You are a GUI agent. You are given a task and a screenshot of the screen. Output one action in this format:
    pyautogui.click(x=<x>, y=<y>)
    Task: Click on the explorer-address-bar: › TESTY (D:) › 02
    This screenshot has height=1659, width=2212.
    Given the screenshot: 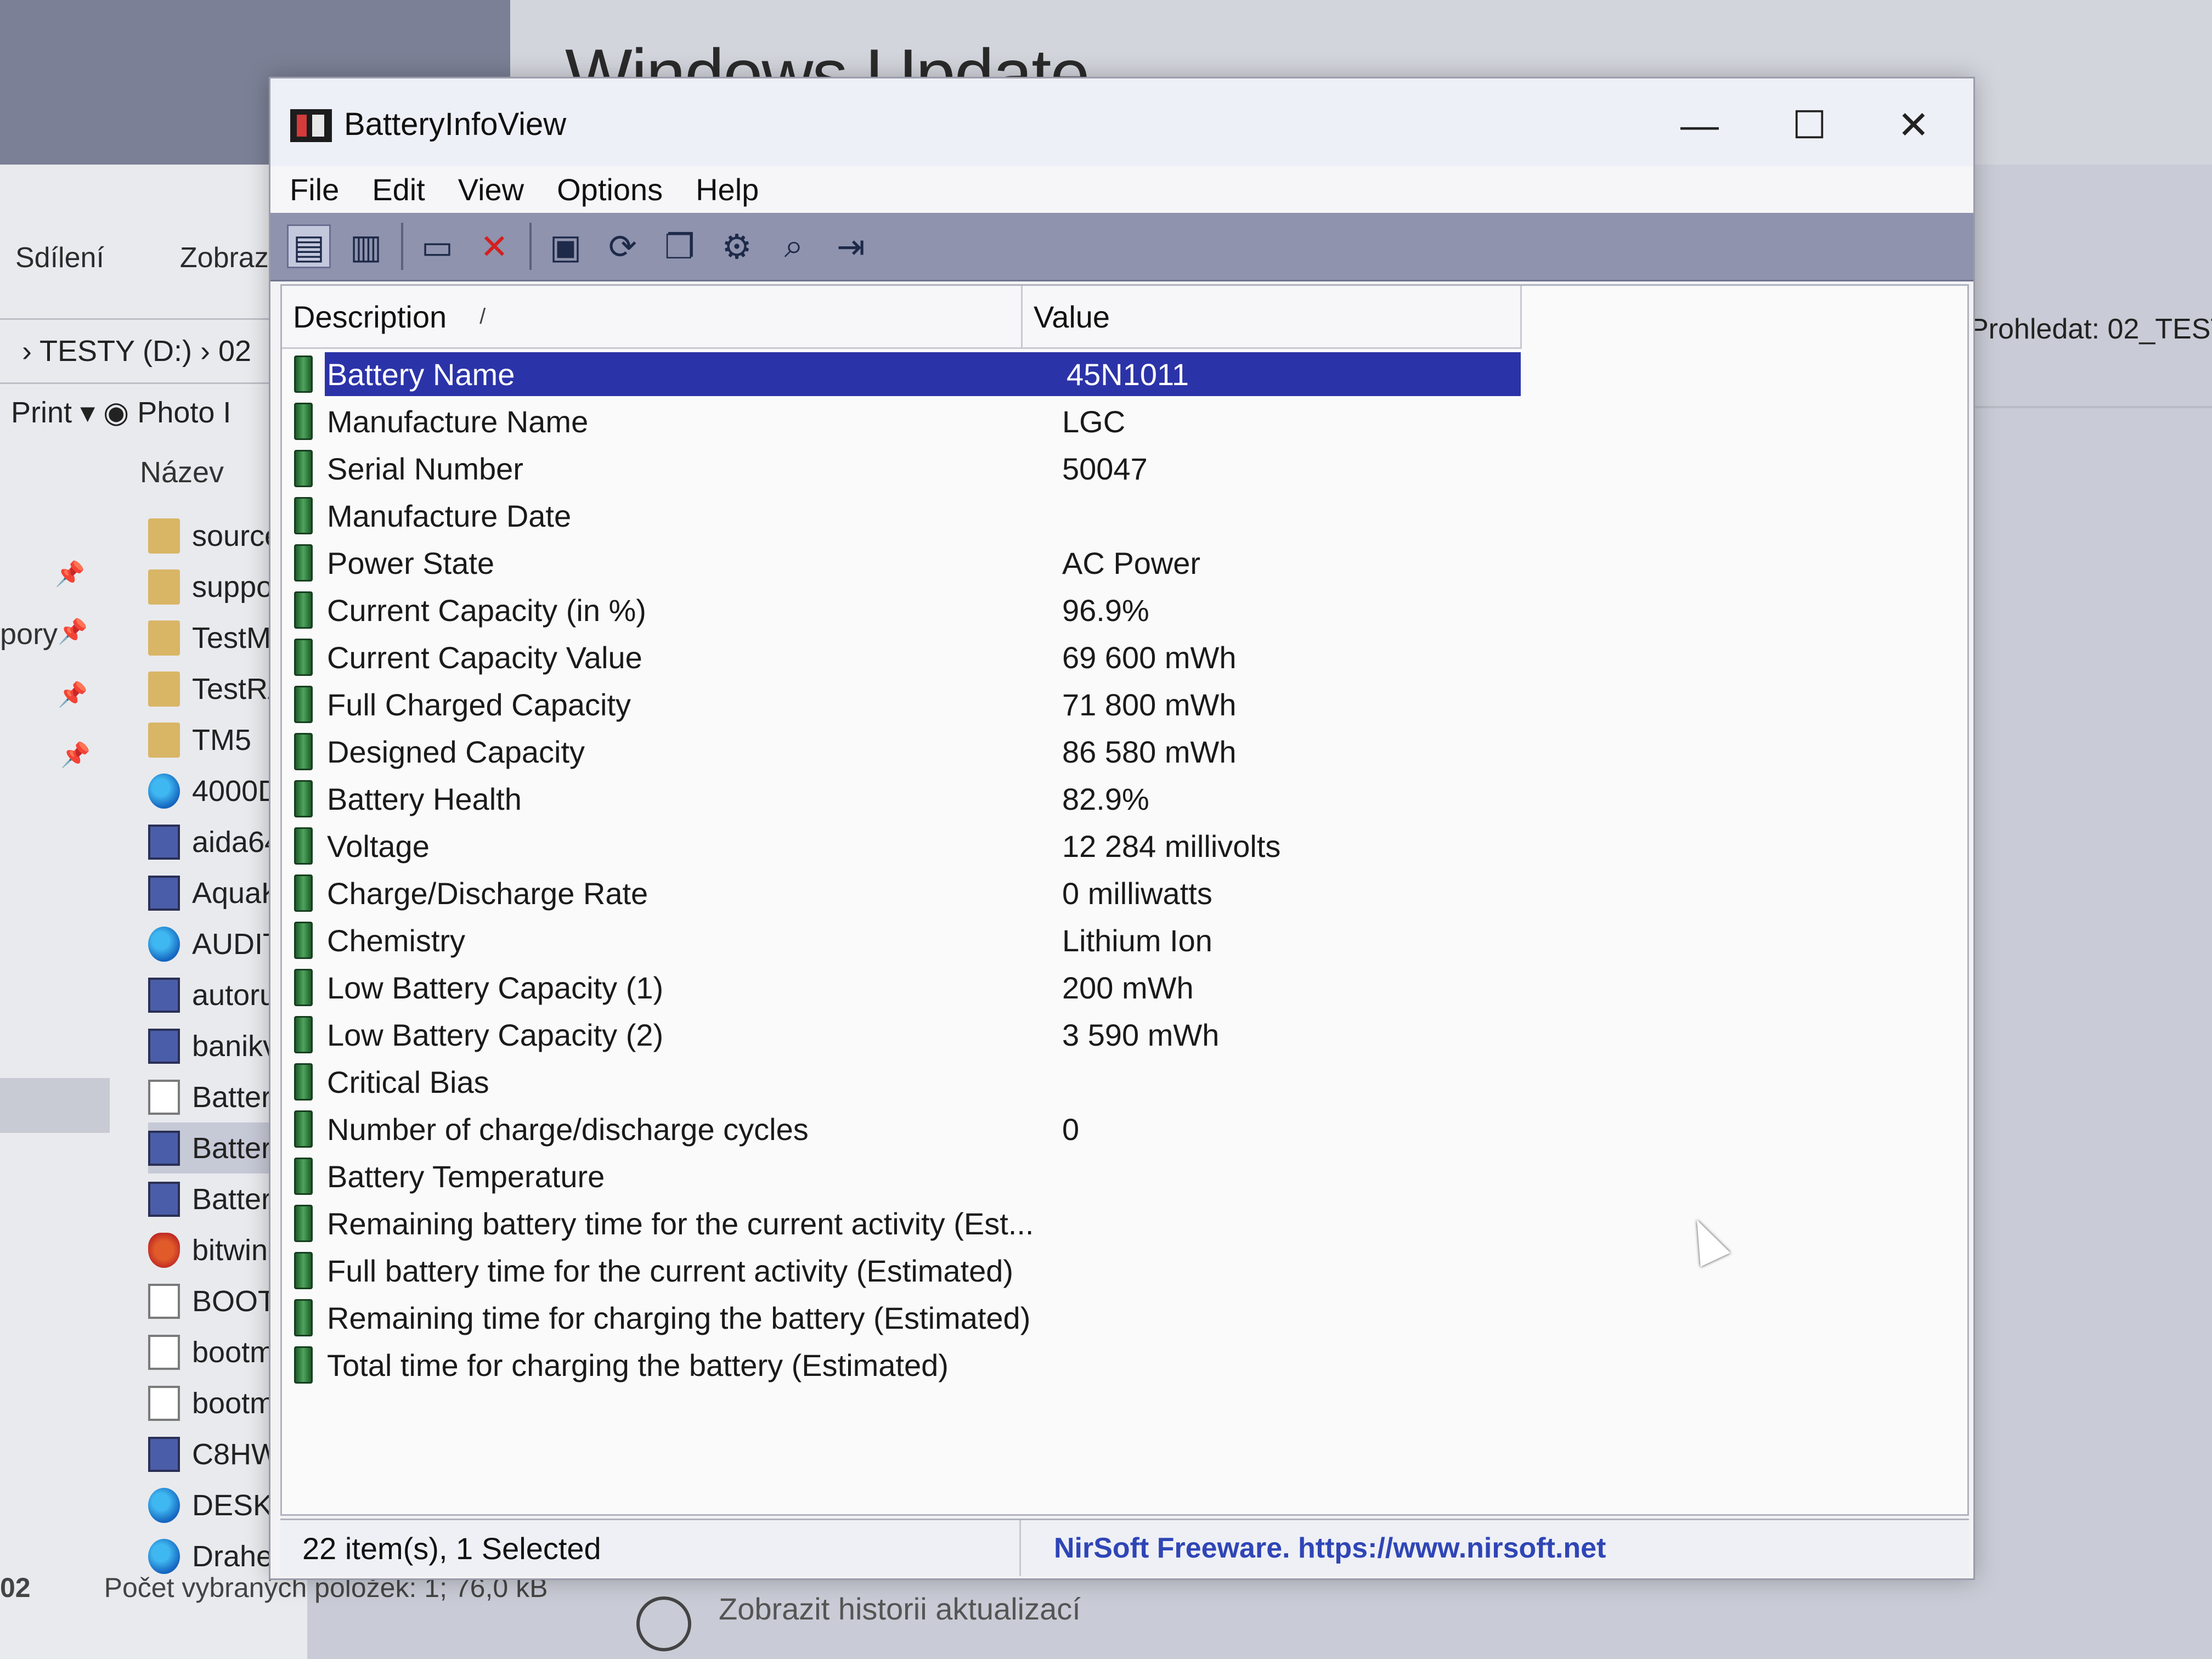 What is the action you would take?
    pyautogui.click(x=153, y=351)
    